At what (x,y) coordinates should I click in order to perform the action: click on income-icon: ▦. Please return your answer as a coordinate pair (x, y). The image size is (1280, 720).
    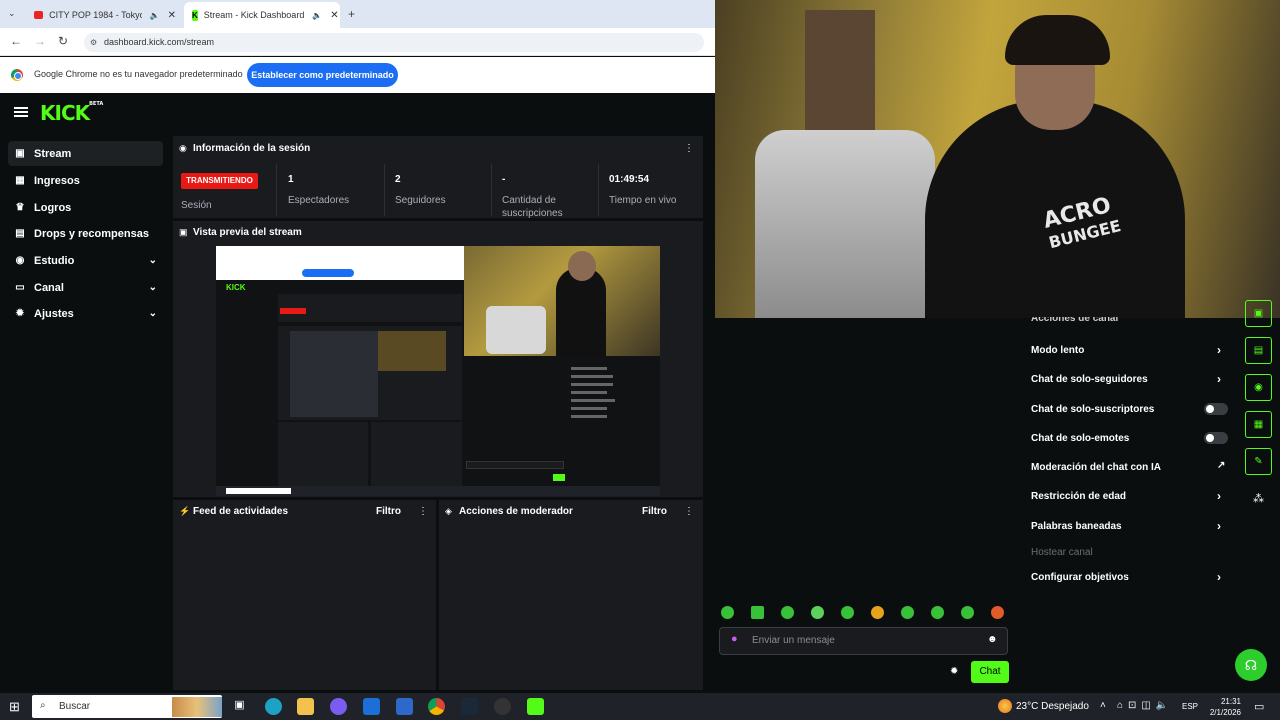
    Looking at the image, I should click on (20, 180).